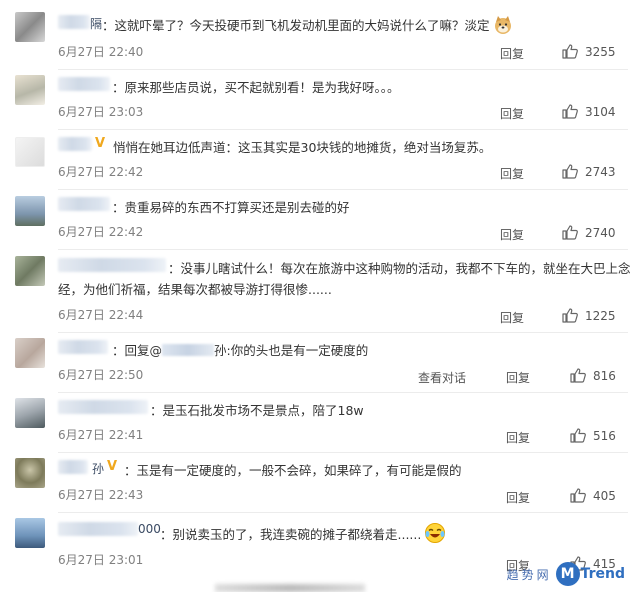  Describe the element at coordinates (98, 468) in the screenshot. I see `username-tail: 孙` at that location.